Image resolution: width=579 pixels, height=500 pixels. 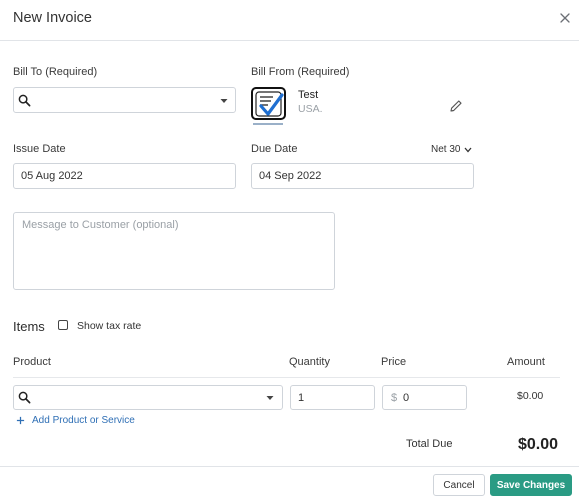 What do you see at coordinates (310, 109) in the screenshot?
I see `bill-from-country: USA.` at bounding box center [310, 109].